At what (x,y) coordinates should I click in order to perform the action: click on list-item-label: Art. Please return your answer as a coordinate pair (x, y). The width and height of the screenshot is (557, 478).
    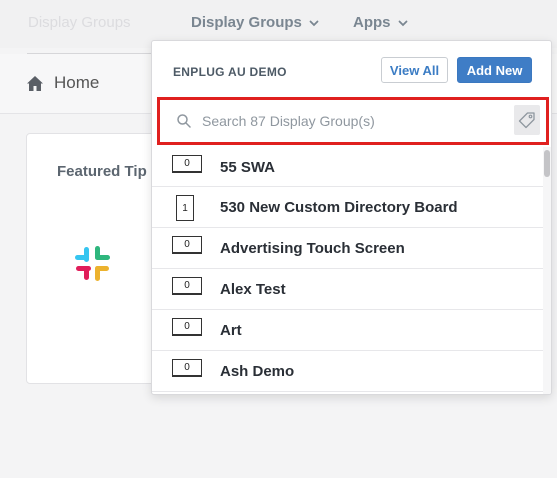
    Looking at the image, I should click on (231, 330).